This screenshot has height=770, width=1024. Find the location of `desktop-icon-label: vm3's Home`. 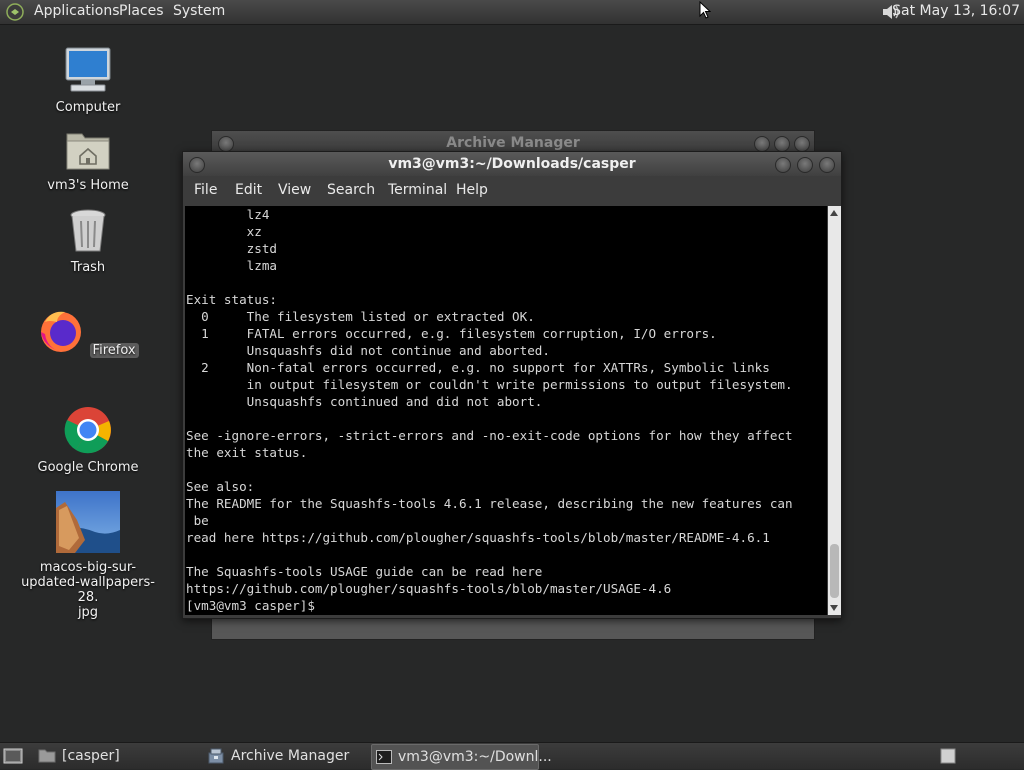

desktop-icon-label: vm3's Home is located at coordinates (88, 185).